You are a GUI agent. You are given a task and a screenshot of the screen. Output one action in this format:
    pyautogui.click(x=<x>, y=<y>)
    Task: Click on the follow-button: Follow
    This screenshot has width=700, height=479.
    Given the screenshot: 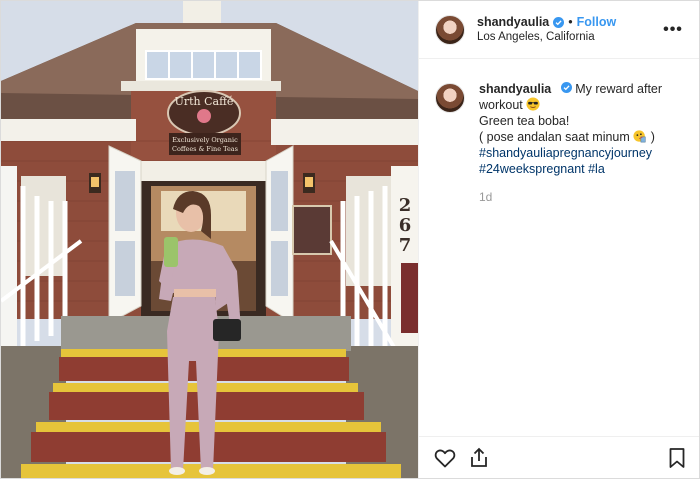 What is the action you would take?
    pyautogui.click(x=597, y=22)
    